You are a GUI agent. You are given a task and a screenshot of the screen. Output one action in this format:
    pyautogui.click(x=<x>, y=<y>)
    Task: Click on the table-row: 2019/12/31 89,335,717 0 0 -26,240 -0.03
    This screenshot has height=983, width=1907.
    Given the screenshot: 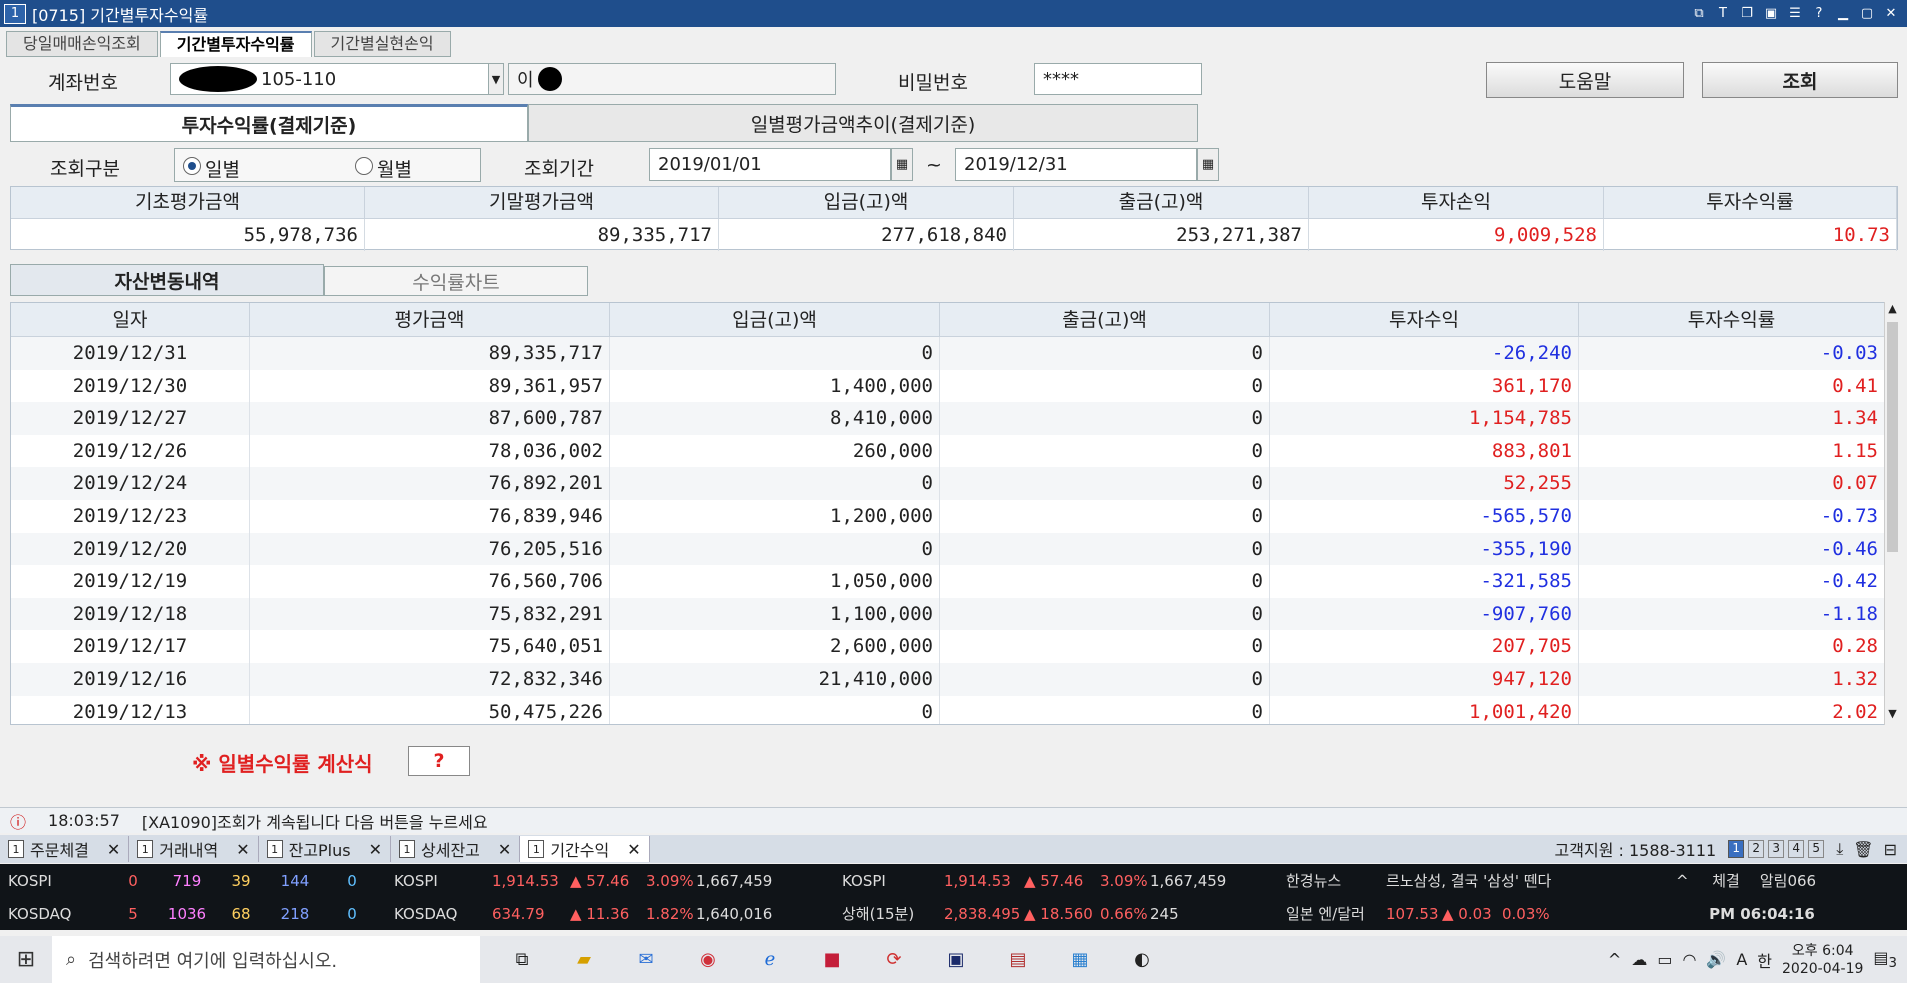 What is the action you would take?
    pyautogui.click(x=948, y=353)
    